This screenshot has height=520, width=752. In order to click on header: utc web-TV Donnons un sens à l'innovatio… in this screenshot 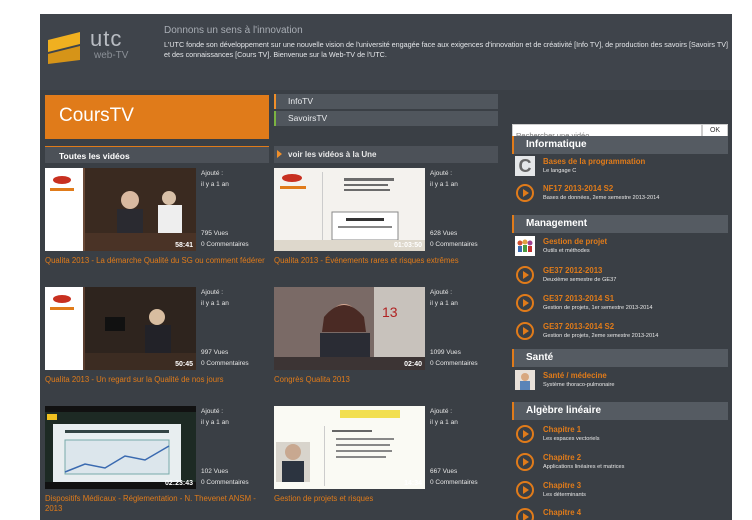, I will do `click(386, 52)`.